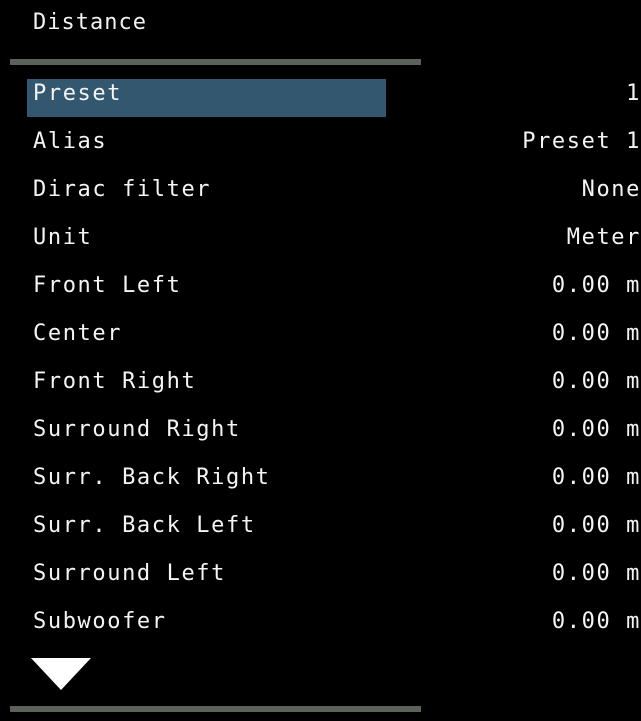 This screenshot has width=641, height=721. I want to click on setting-value-surr-back-left: 0.00 m, so click(596, 525).